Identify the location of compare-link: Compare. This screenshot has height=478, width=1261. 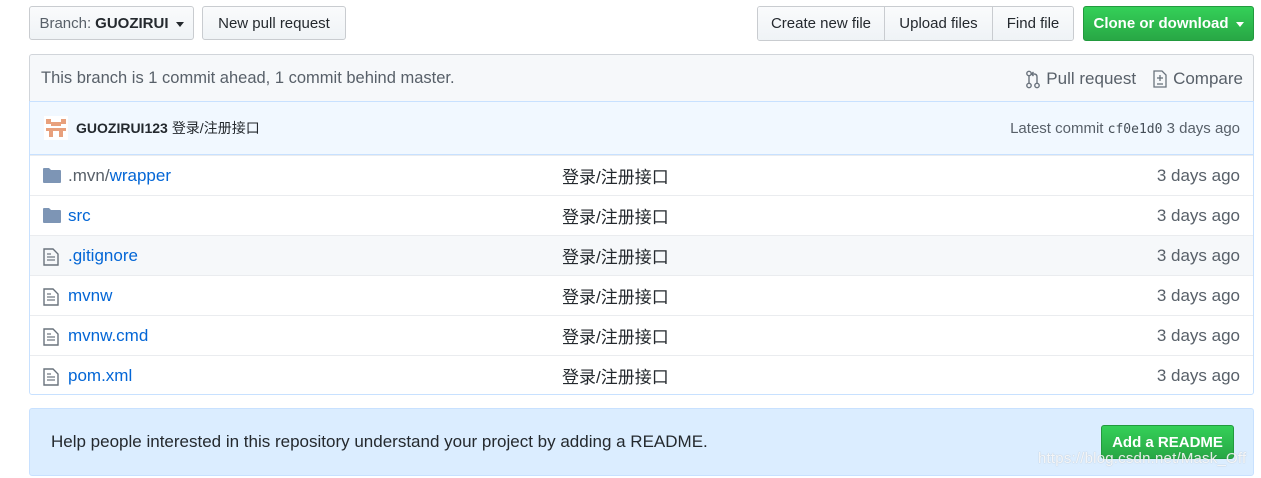
(1197, 79).